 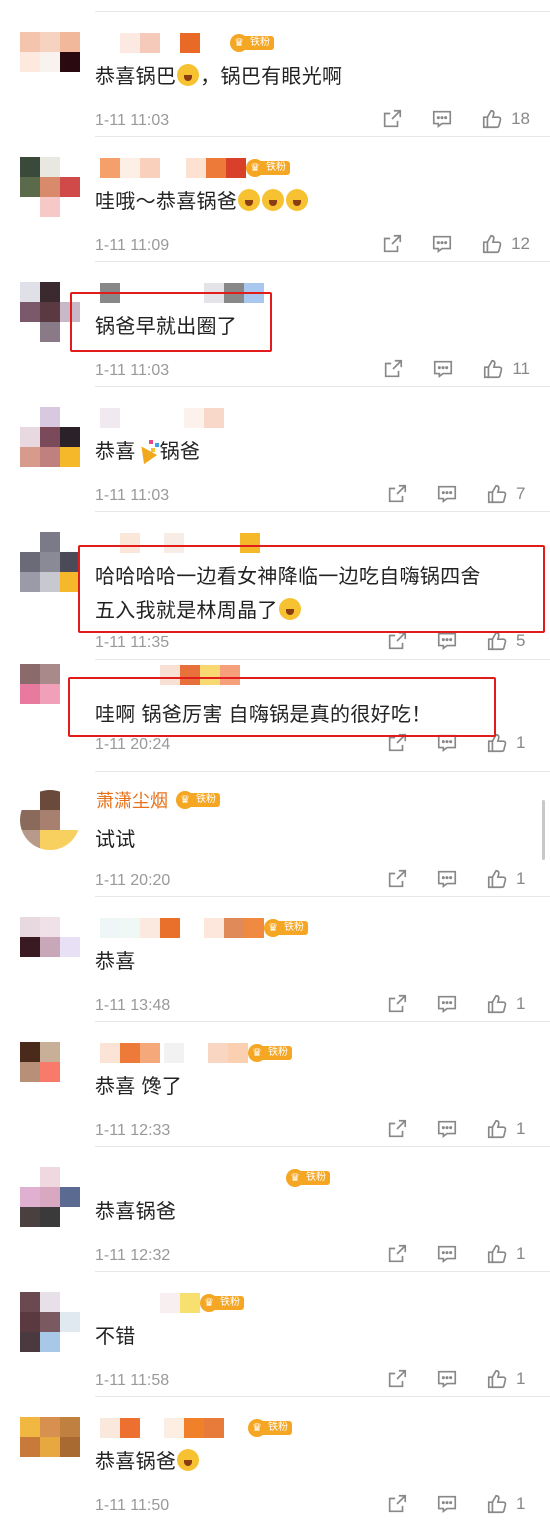 What do you see at coordinates (132, 642) in the screenshot?
I see `comment-time: 1-11 11:35` at bounding box center [132, 642].